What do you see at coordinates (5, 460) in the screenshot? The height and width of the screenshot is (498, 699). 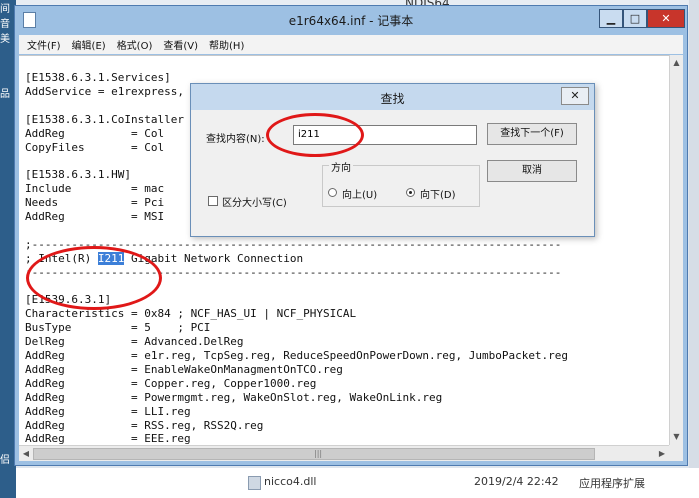 I see `background-sidebar-label: 侣` at bounding box center [5, 460].